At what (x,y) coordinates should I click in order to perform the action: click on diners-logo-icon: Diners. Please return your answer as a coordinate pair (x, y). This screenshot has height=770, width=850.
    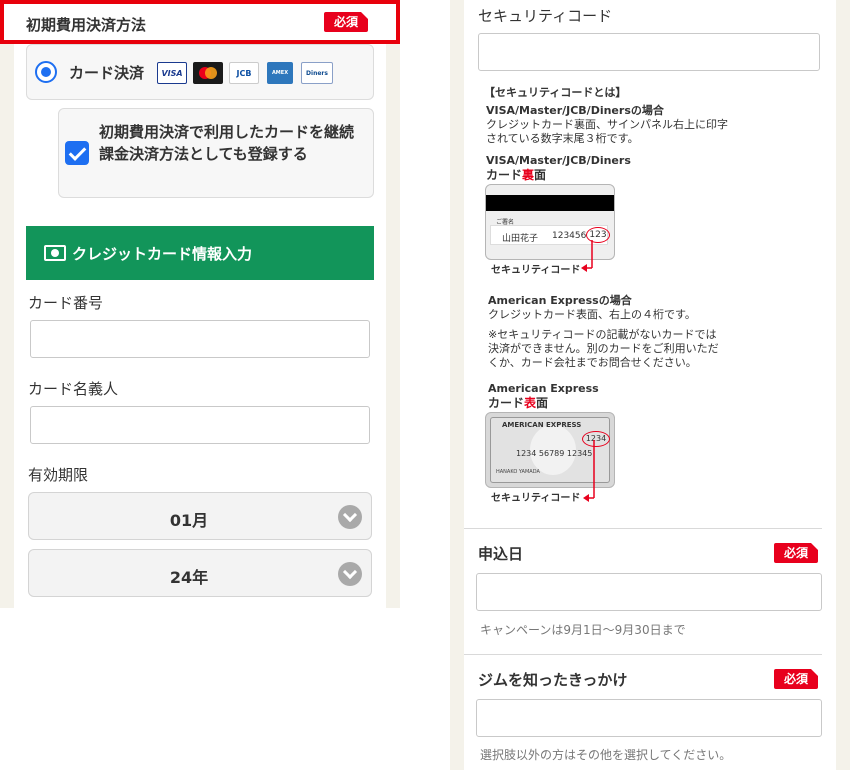
    Looking at the image, I should click on (317, 73).